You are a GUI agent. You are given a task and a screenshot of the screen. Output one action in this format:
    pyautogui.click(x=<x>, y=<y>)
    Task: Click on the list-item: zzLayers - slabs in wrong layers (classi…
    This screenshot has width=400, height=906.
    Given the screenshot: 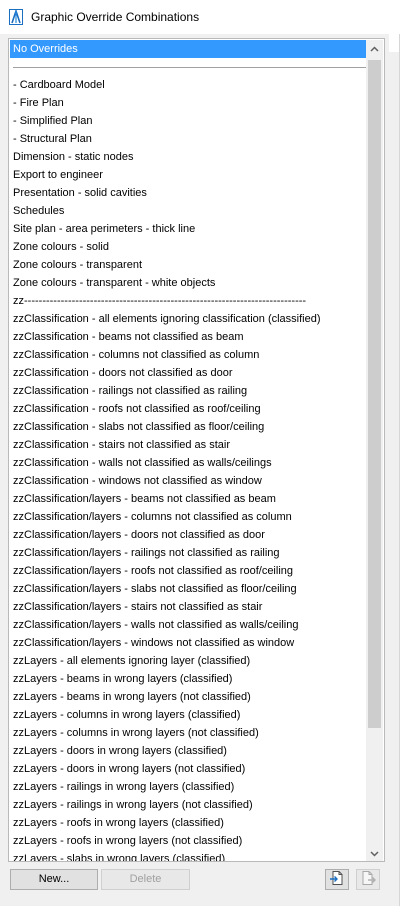 What is the action you would take?
    pyautogui.click(x=188, y=855)
    